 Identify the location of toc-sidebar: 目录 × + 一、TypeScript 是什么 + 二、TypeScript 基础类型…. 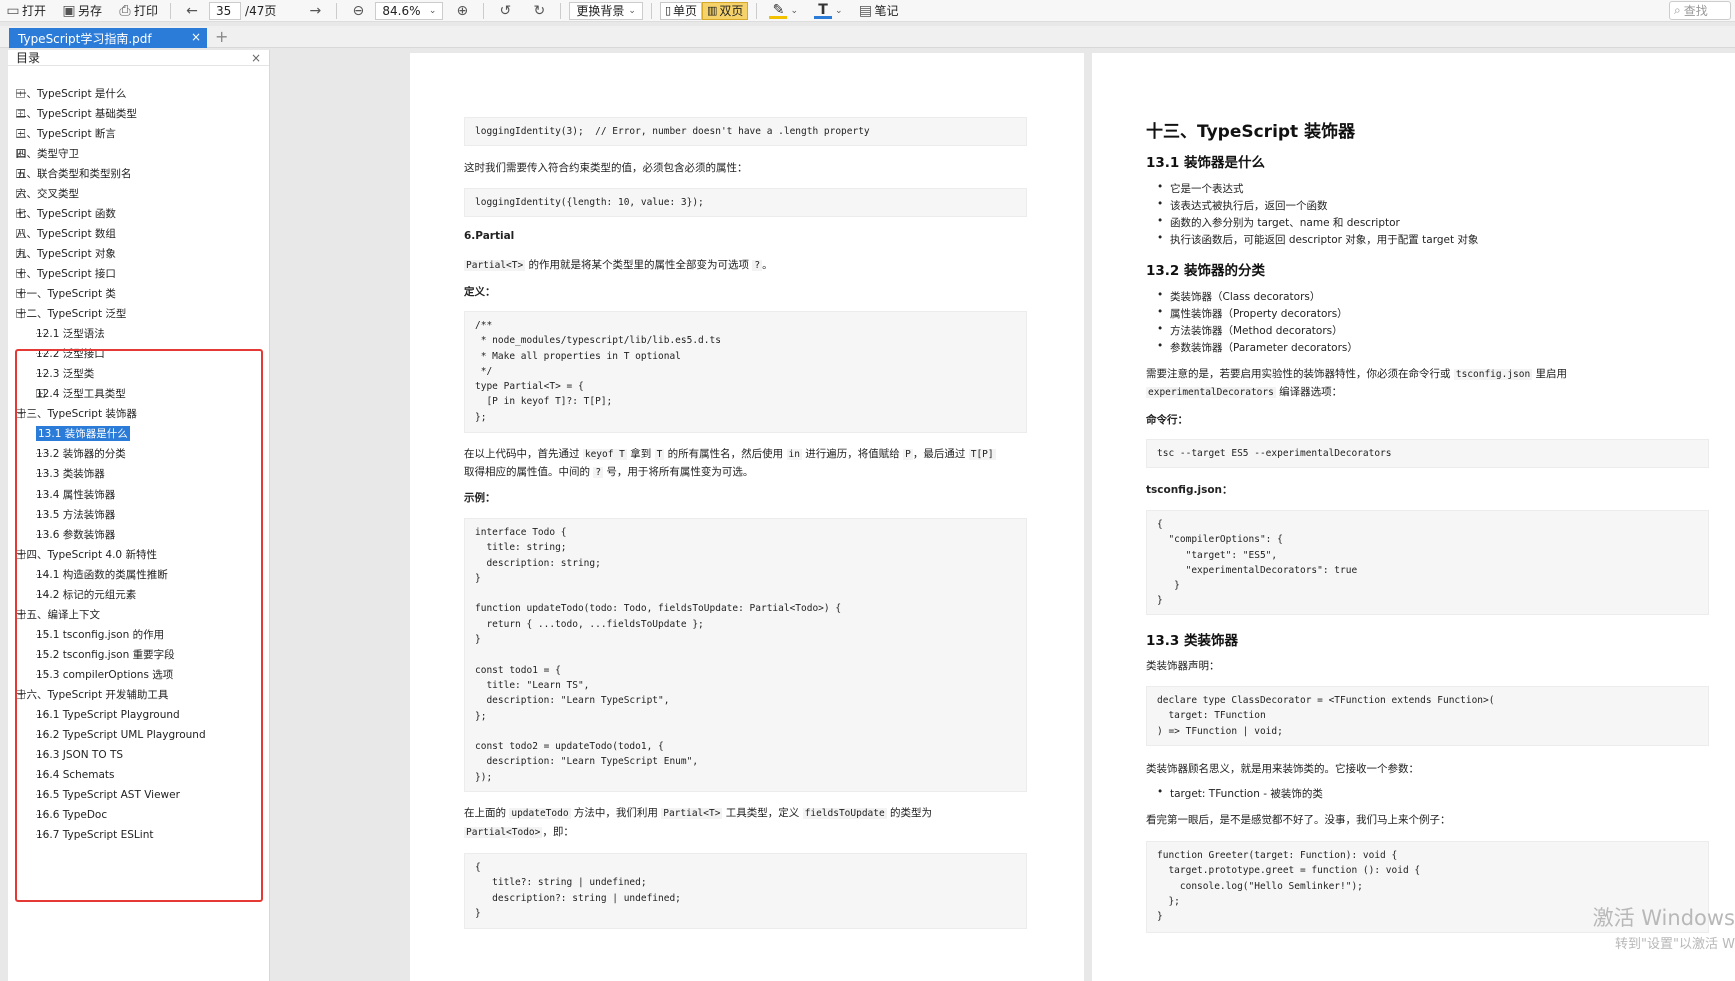
(139, 515).